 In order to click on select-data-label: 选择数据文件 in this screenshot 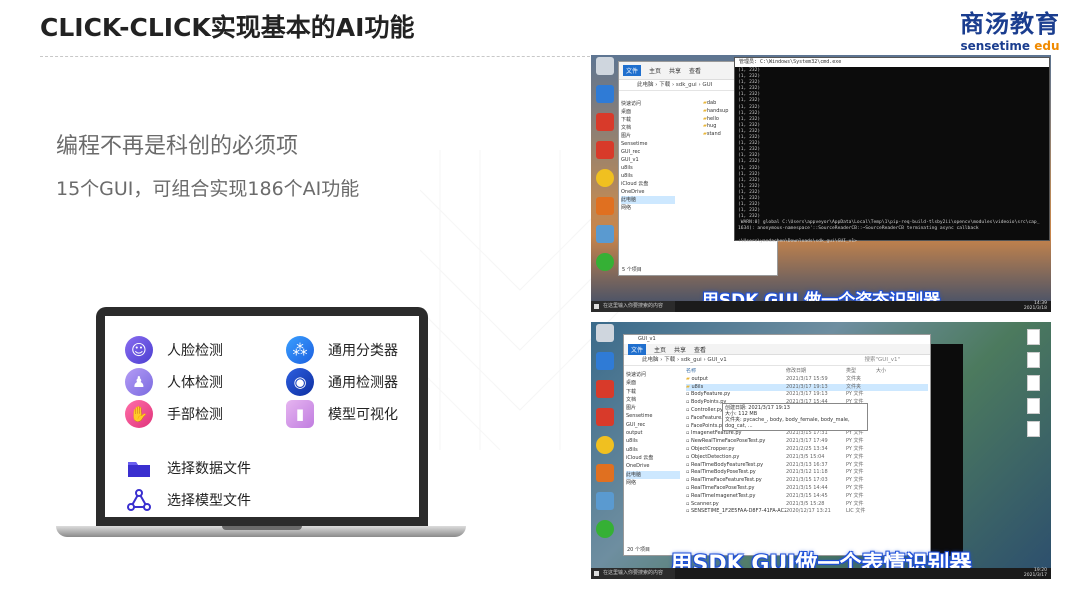, I will do `click(209, 469)`.